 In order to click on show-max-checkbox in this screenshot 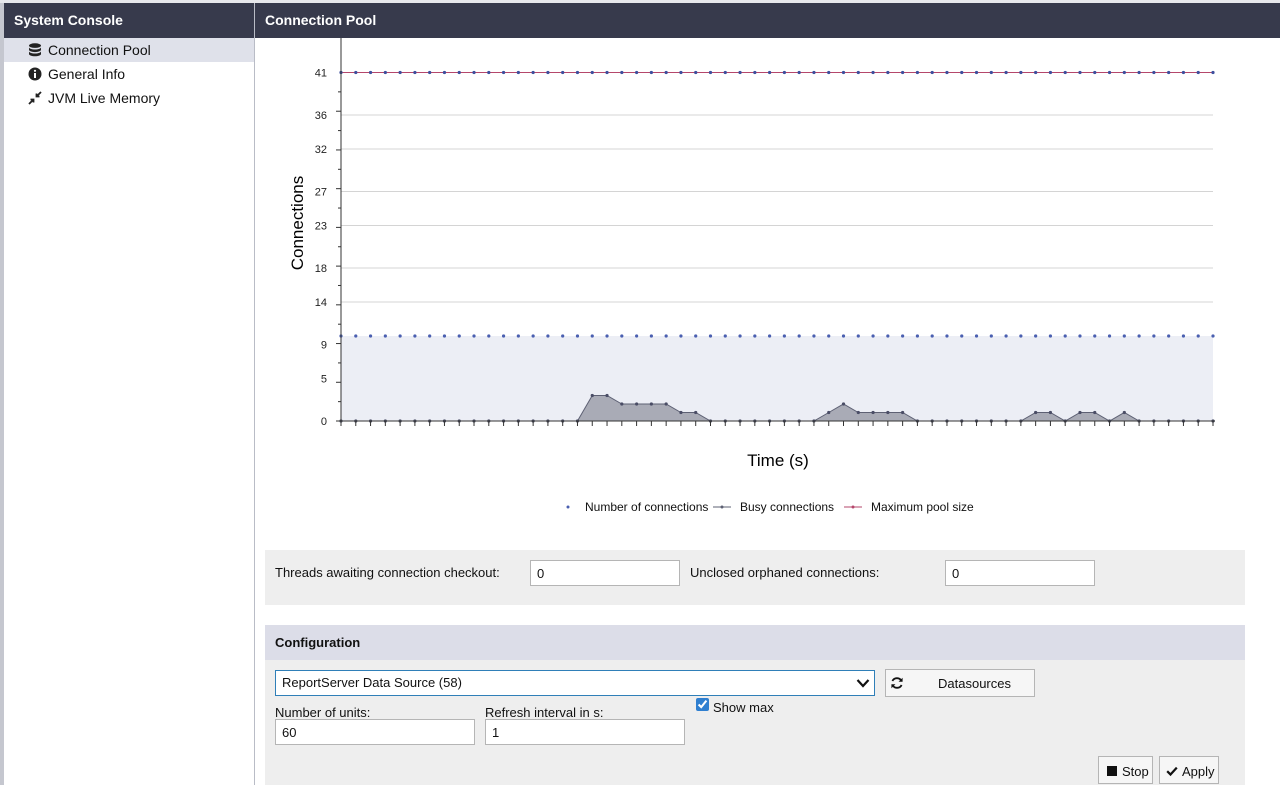, I will do `click(702, 704)`.